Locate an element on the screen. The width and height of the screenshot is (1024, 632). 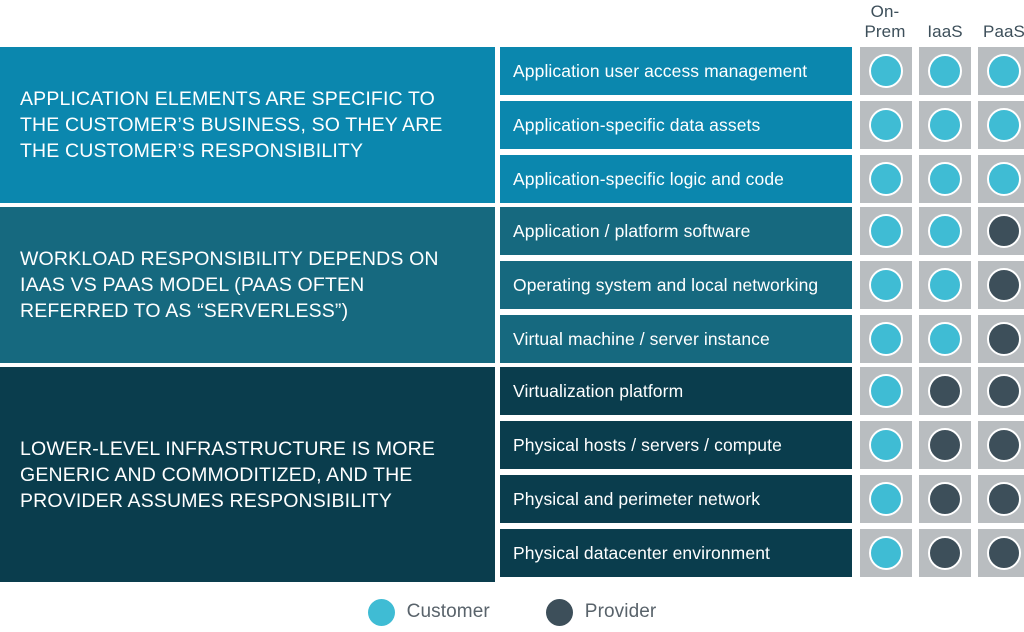
layer-row: Operating system and local networking is located at coordinates (676, 285).